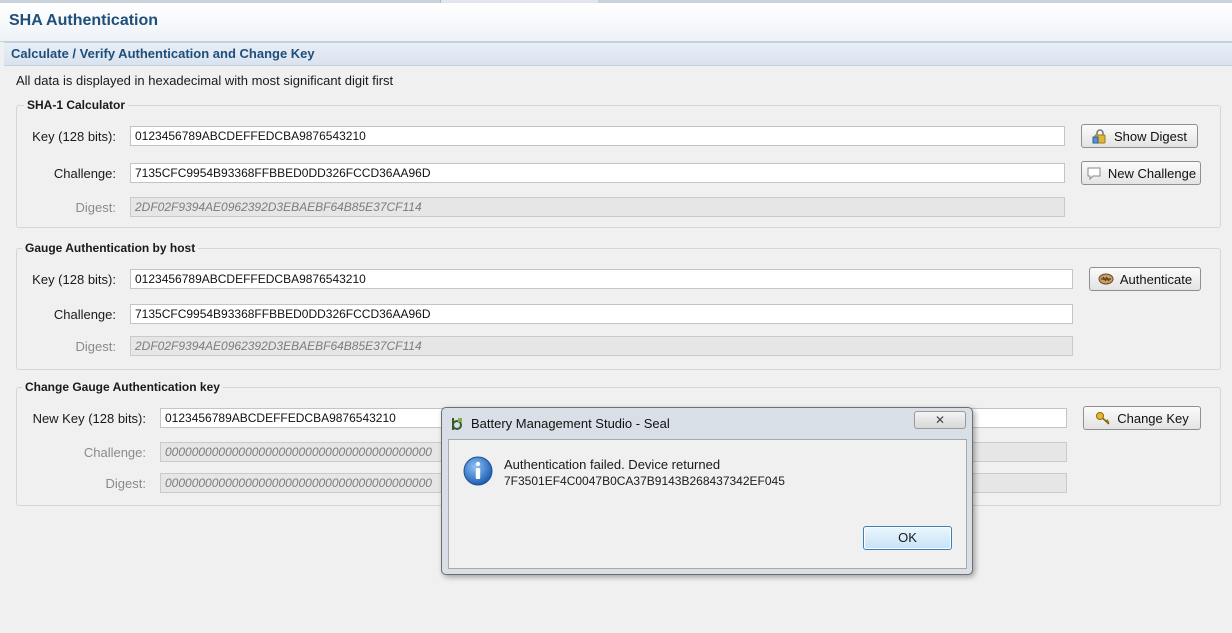 This screenshot has height=633, width=1232. Describe the element at coordinates (95, 346) in the screenshot. I see `gauge-digest-label: Digest:` at that location.